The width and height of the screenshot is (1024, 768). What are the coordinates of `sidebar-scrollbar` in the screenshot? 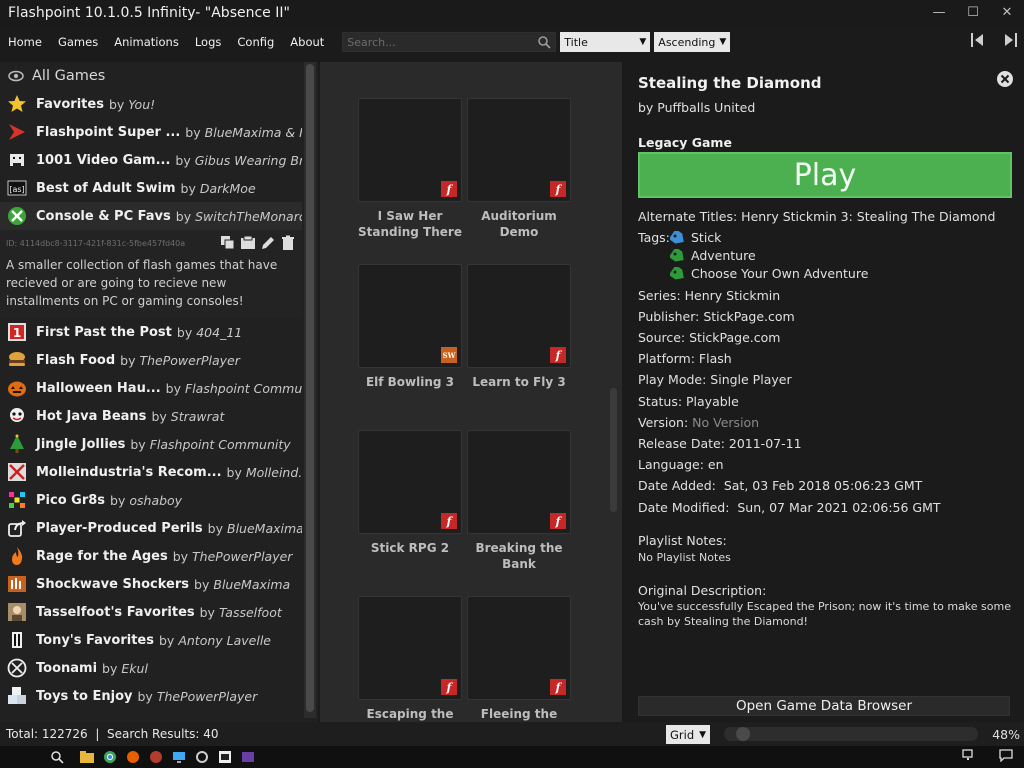 It's located at (310, 390).